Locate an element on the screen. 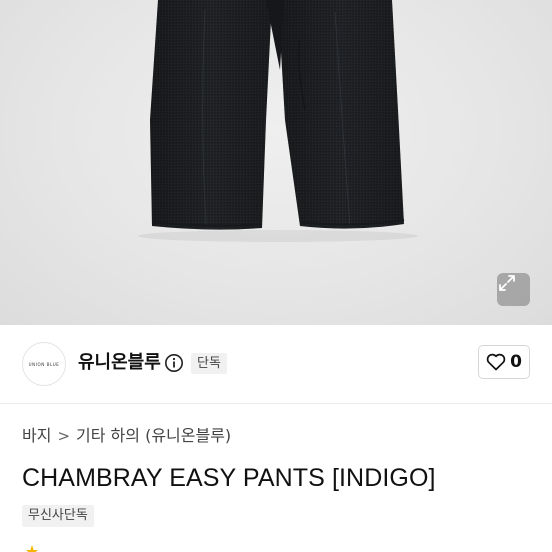 This screenshot has height=552, width=552. rating-star-icon is located at coordinates (32, 548).